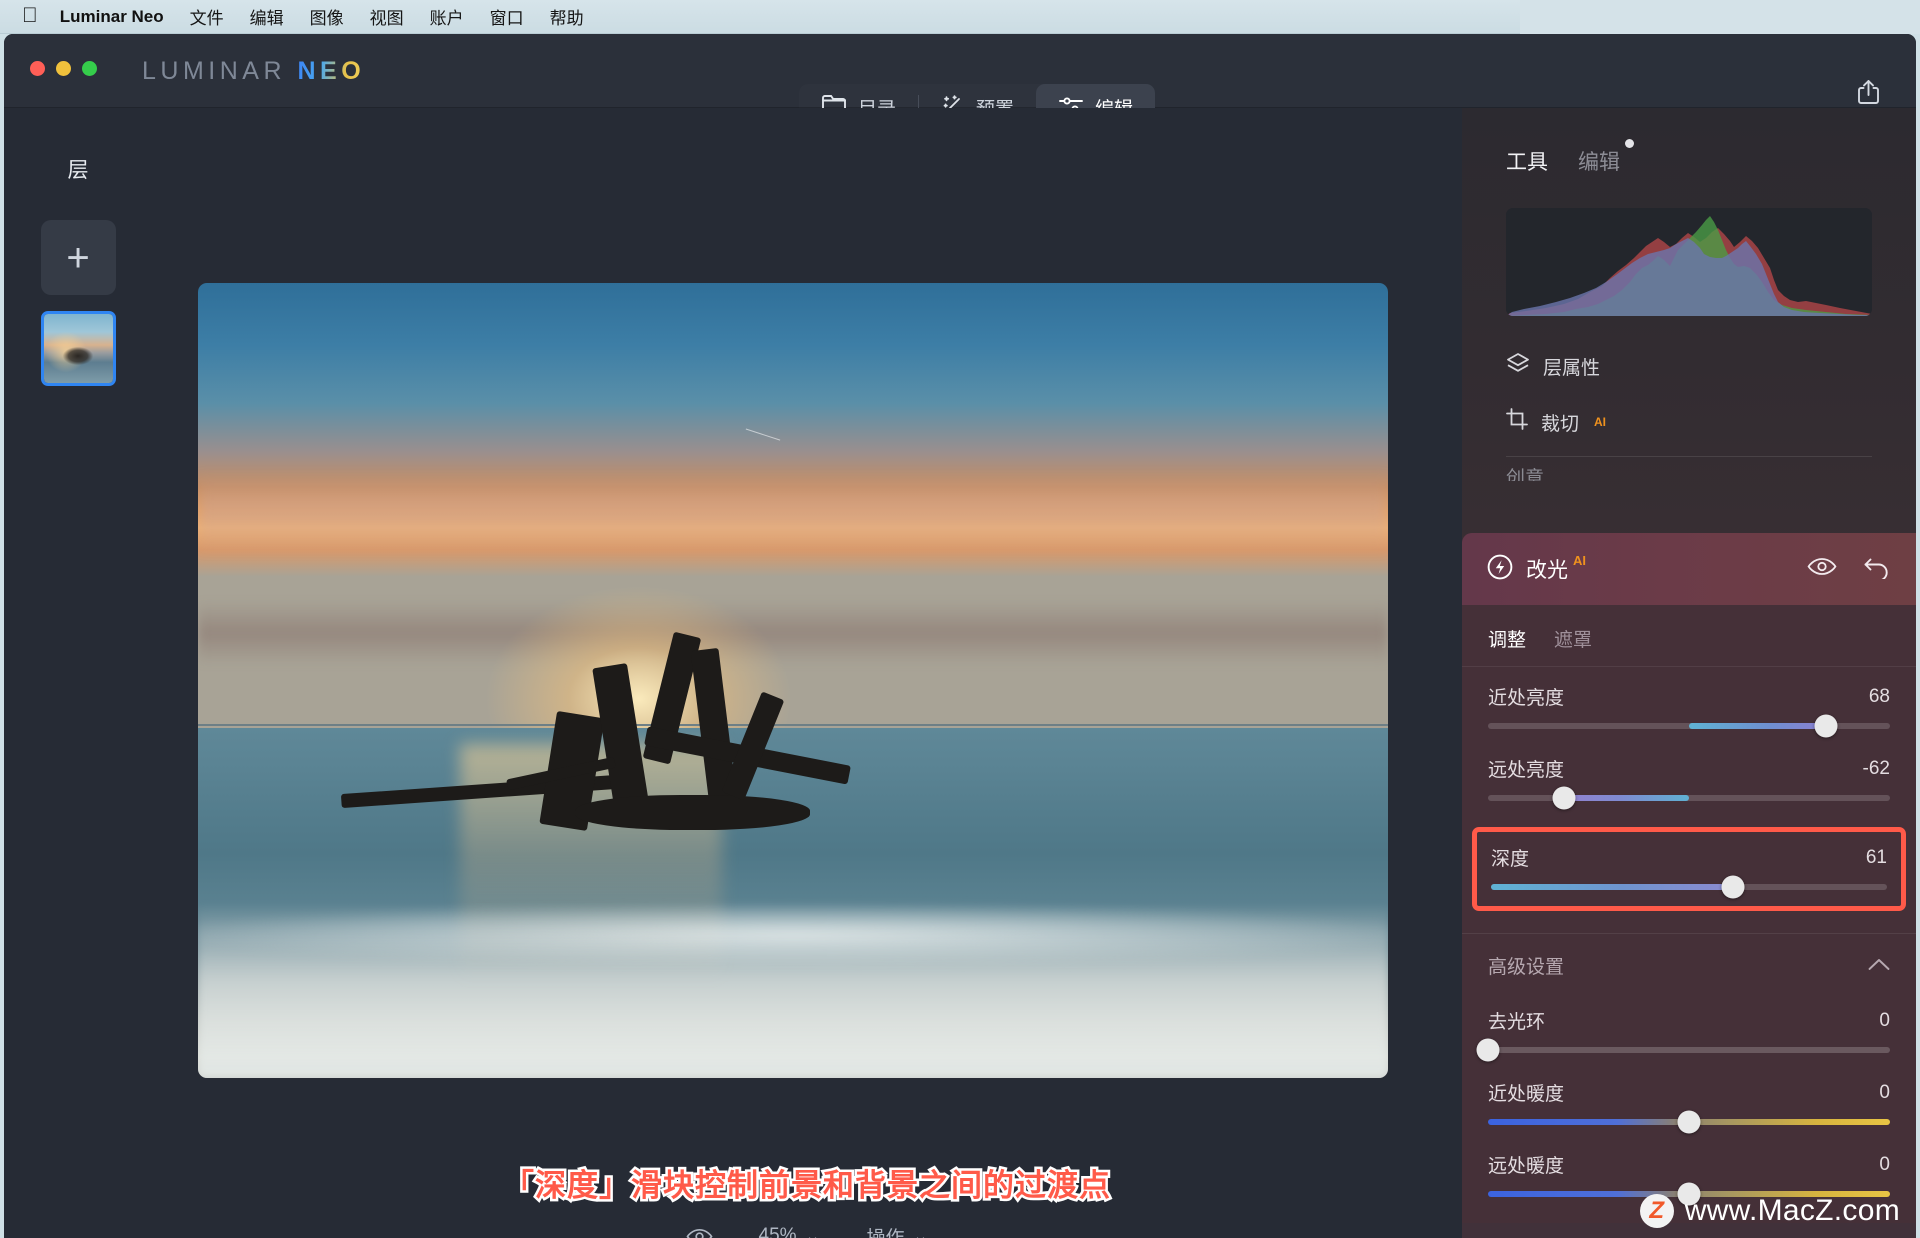  What do you see at coordinates (1689, 959) in the screenshot?
I see `advanced-settings-header: 高级设置` at bounding box center [1689, 959].